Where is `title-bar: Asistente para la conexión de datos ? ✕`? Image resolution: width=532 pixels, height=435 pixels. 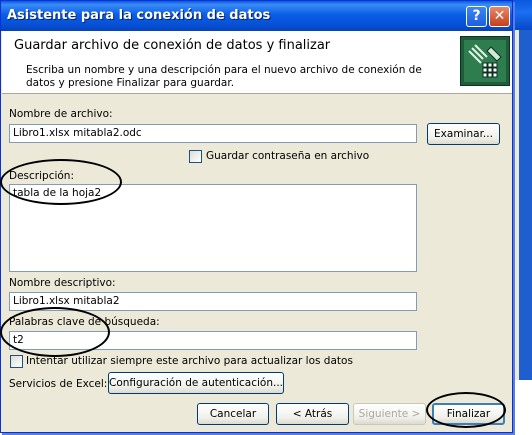
title-bar: Asistente para la conexión de datos ? ✕ is located at coordinates (256, 16).